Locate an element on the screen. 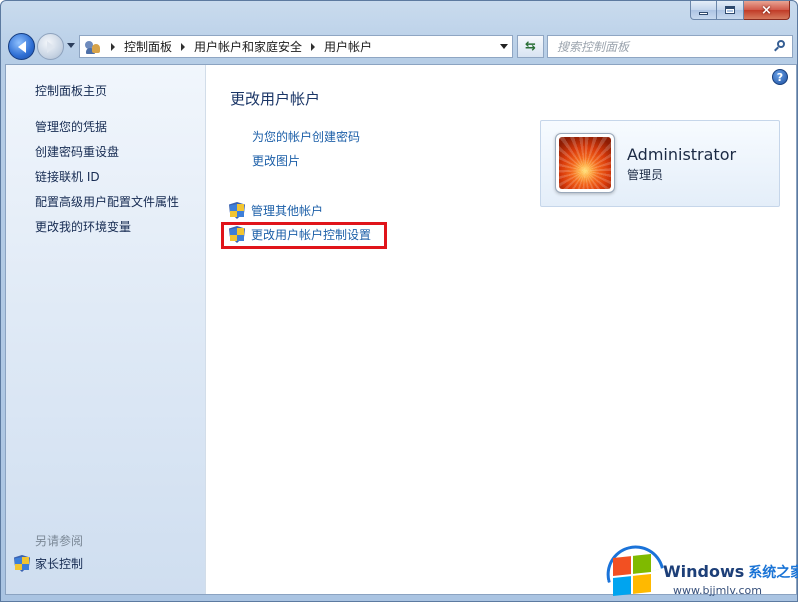 This screenshot has height=602, width=798. watermark-title: Windows 系统之家 is located at coordinates (730, 572).